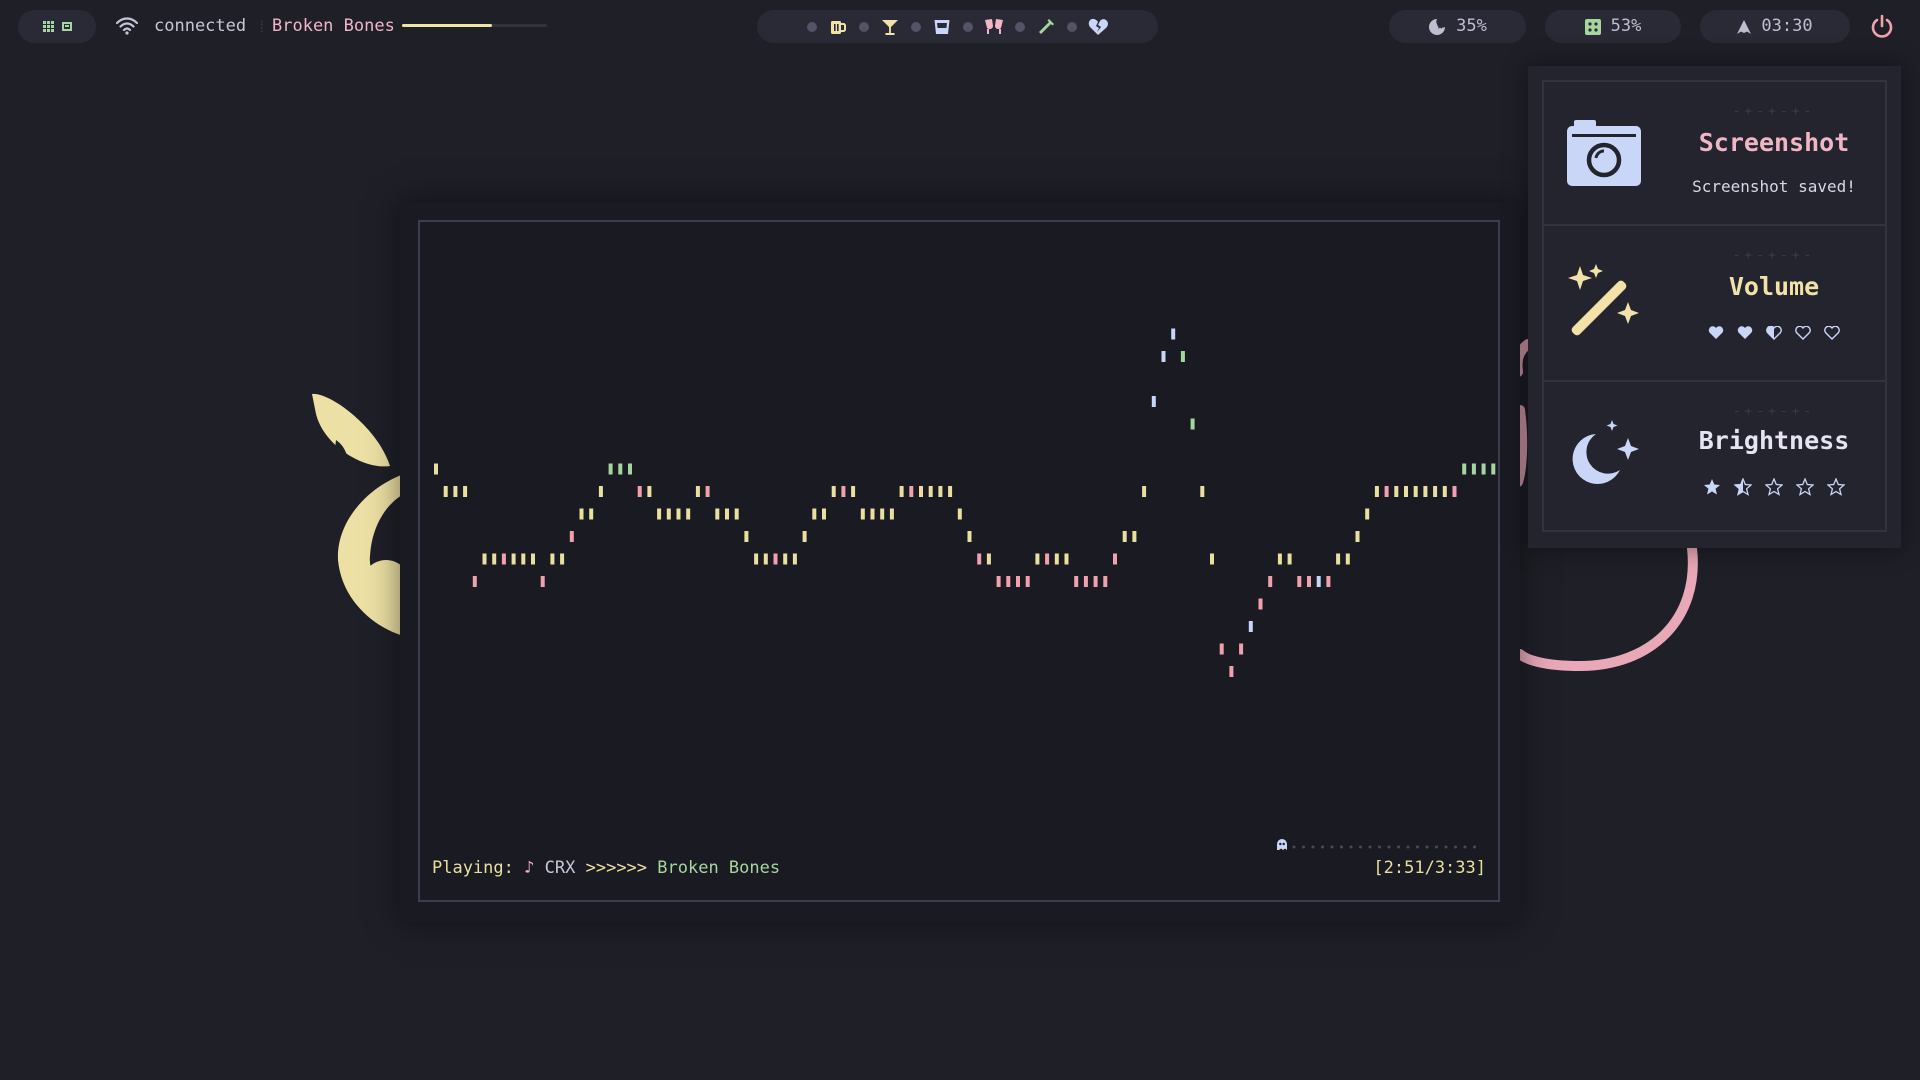 The height and width of the screenshot is (1080, 1920). I want to click on media-progress-bar, so click(474, 25).